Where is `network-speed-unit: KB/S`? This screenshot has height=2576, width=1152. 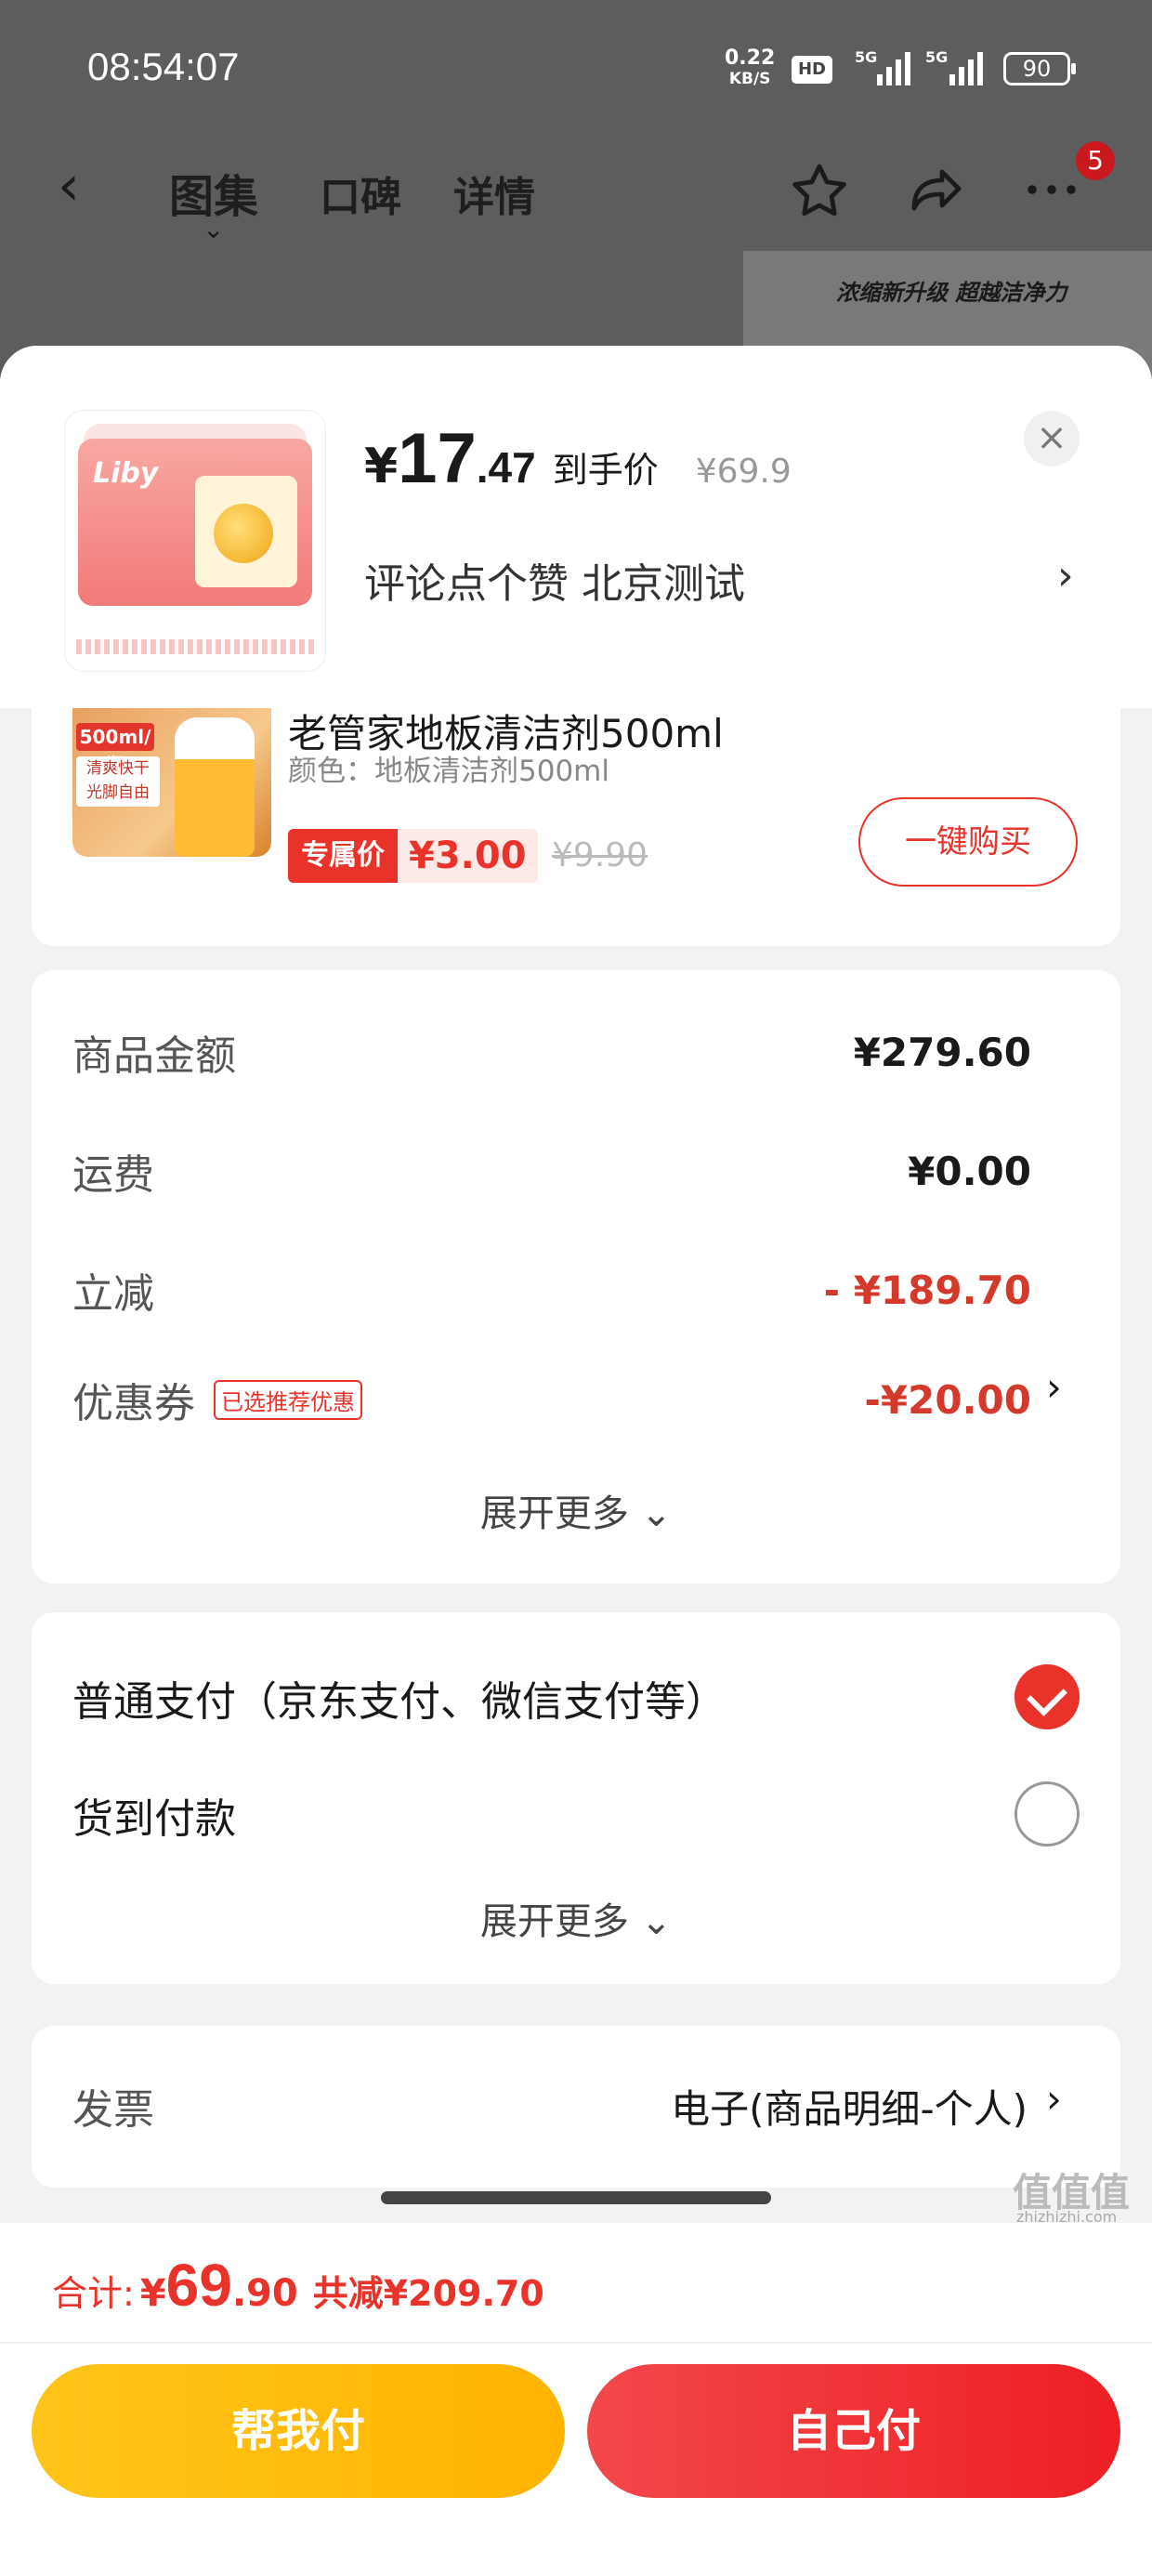
network-speed-unit: KB/S is located at coordinates (749, 79).